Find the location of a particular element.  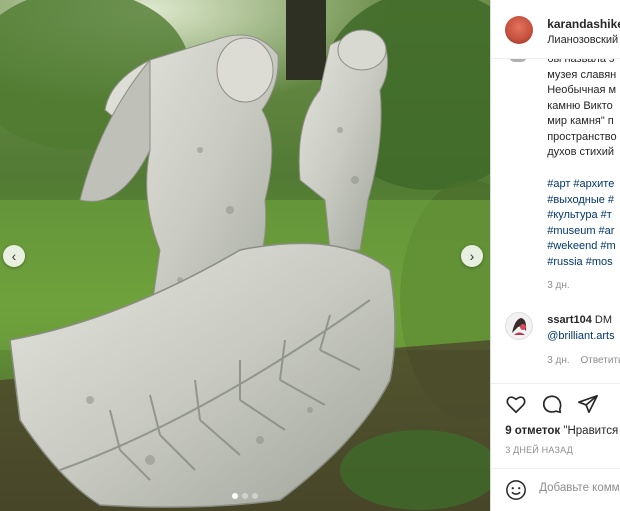

comment-meta: 3 дн. Ответить is located at coordinates (583, 360).